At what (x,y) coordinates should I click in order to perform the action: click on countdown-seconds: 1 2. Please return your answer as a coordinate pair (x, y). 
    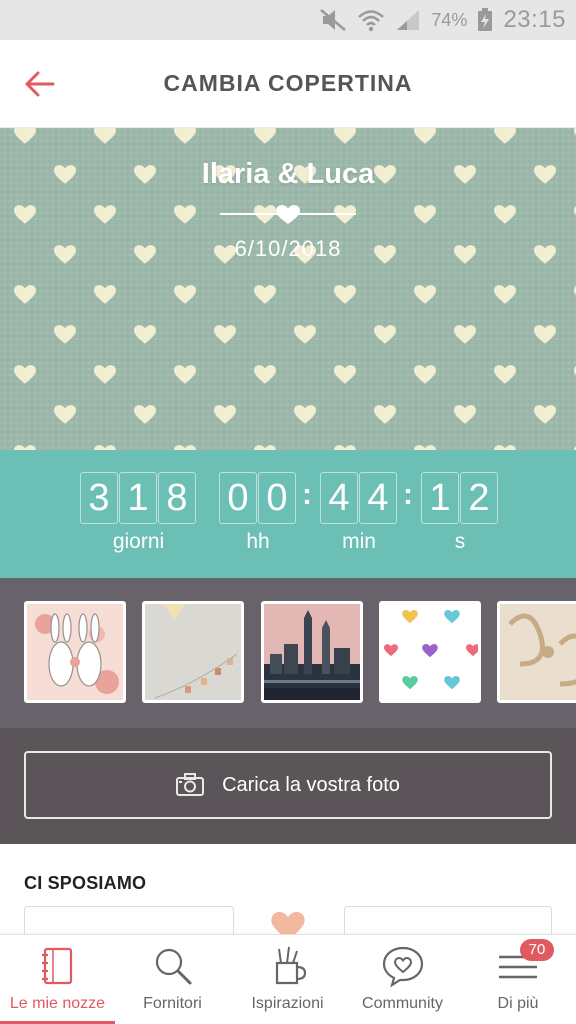
    Looking at the image, I should click on (460, 498).